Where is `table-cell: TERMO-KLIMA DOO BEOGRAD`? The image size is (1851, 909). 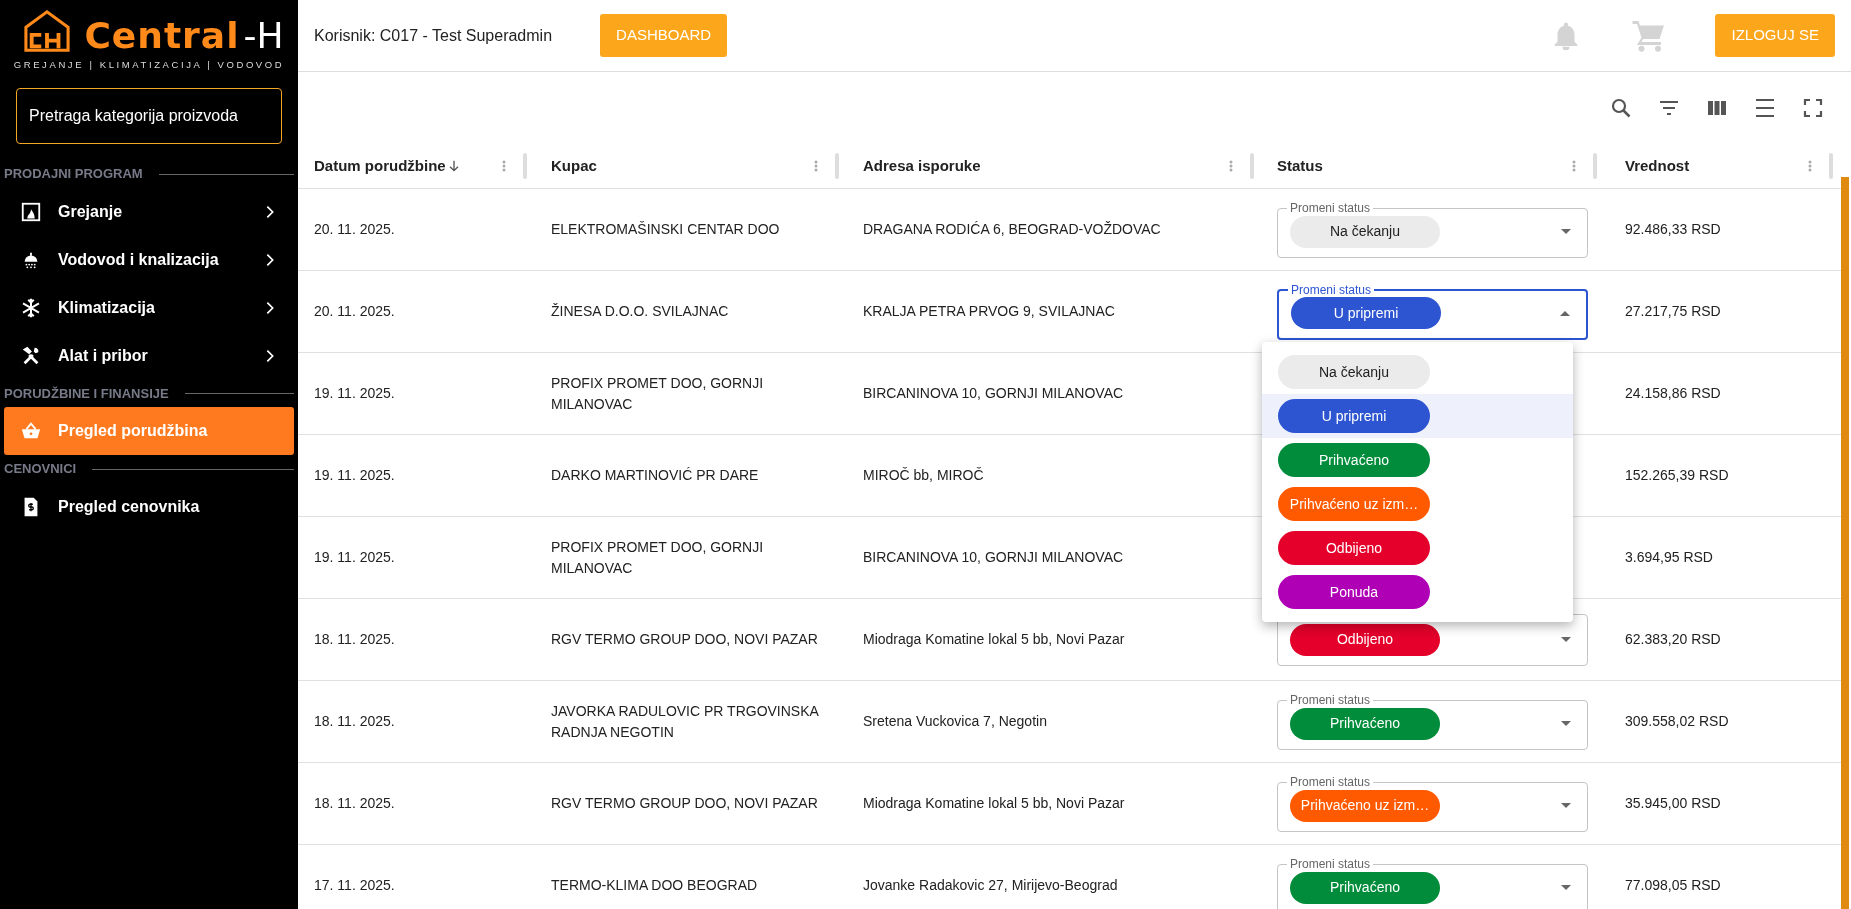
table-cell: TERMO-KLIMA DOO BEOGRAD is located at coordinates (654, 885).